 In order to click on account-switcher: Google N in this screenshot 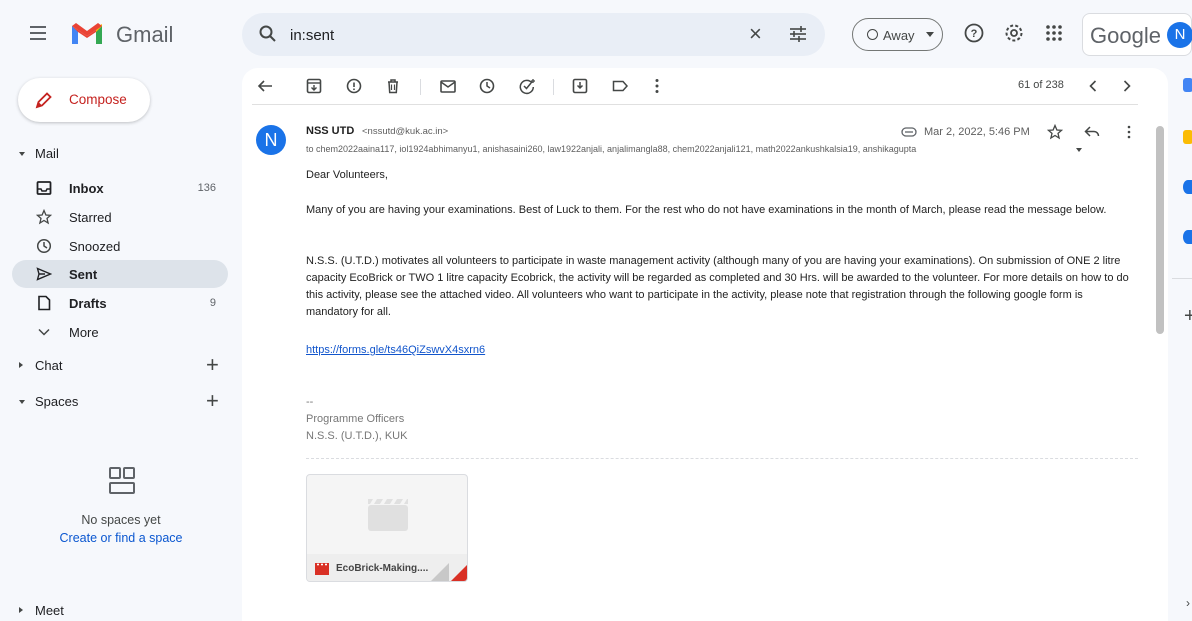, I will do `click(1137, 34)`.